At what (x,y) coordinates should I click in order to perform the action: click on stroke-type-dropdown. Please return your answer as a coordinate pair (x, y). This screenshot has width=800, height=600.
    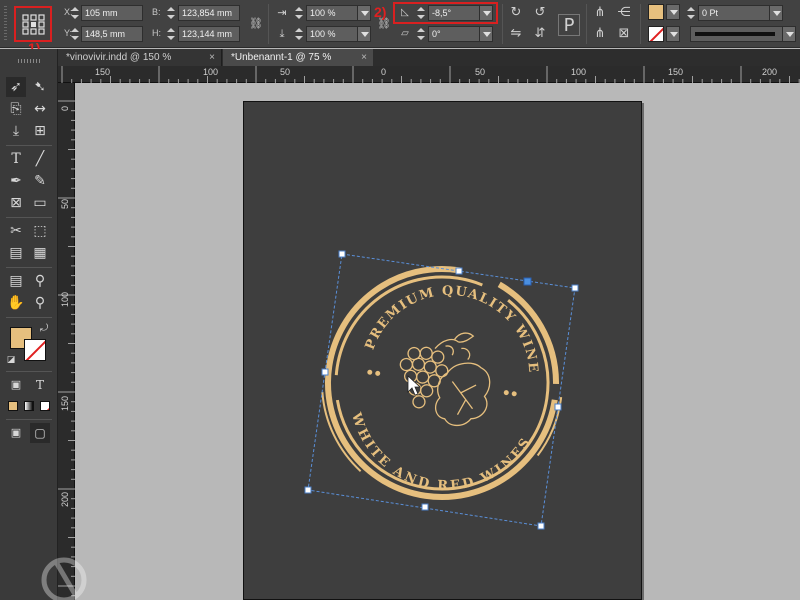
    Looking at the image, I should click on (789, 34).